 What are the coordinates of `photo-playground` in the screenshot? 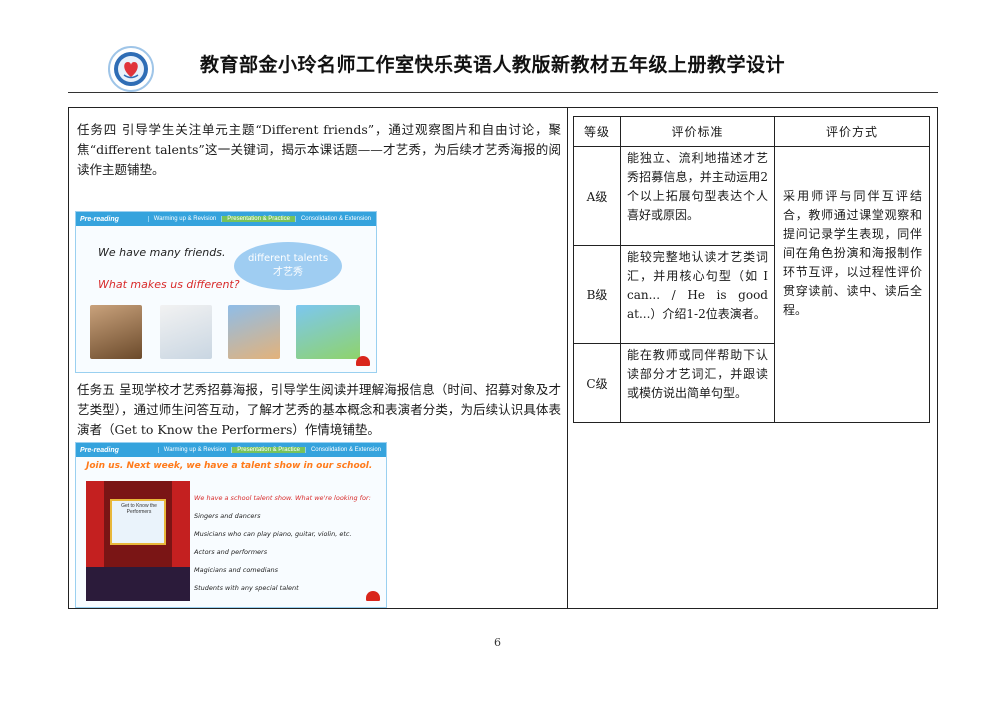 It's located at (328, 332).